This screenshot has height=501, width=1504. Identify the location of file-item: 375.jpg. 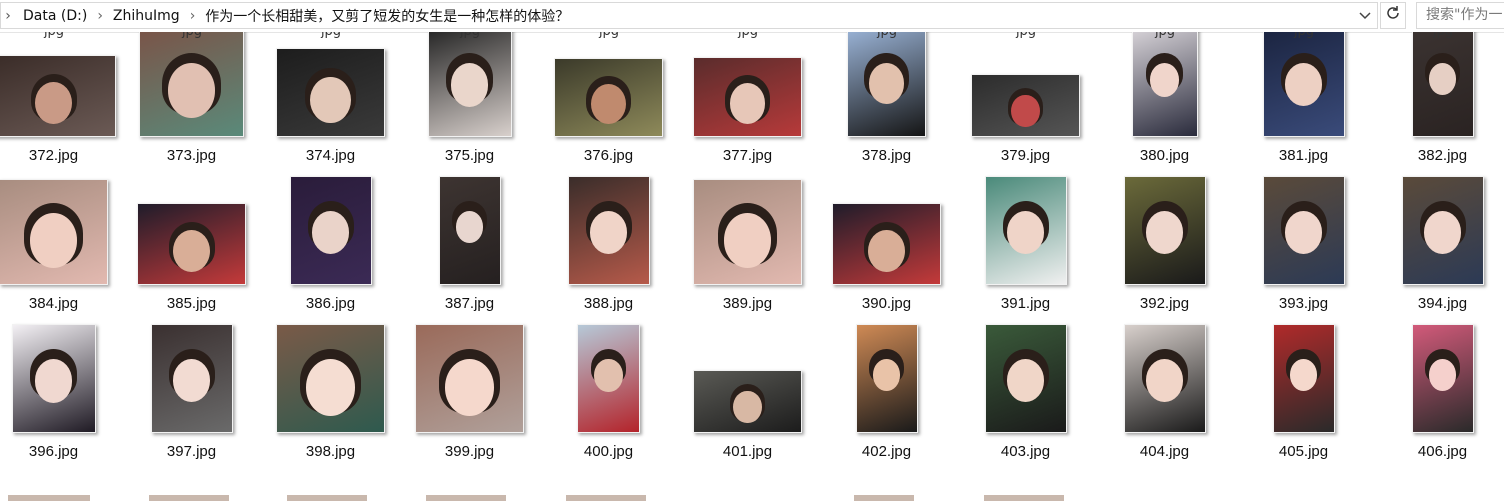
(469, 105).